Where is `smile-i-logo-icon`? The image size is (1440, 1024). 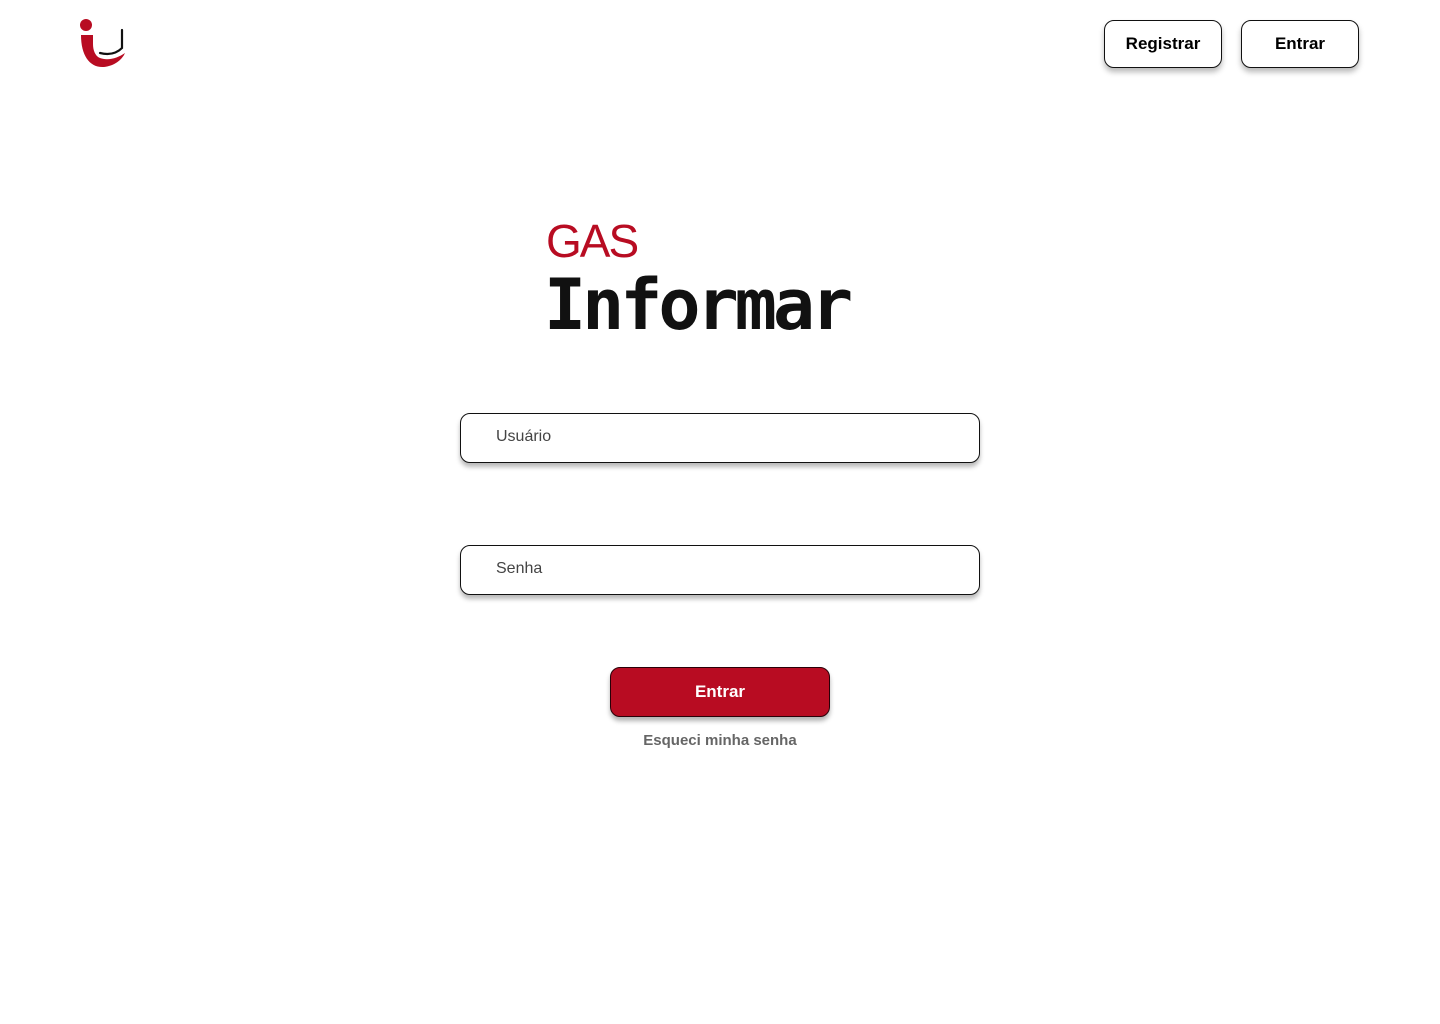 smile-i-logo-icon is located at coordinates (102, 43).